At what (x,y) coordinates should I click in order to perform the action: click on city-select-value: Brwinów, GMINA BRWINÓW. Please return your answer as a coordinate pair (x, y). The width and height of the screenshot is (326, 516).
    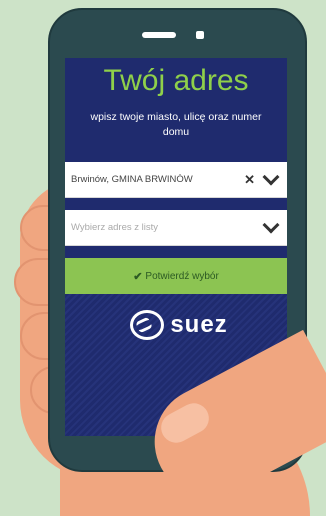
    Looking at the image, I should click on (132, 179).